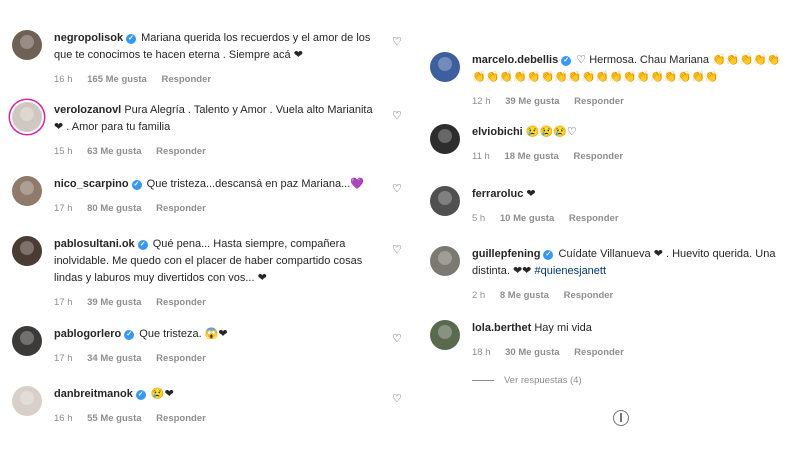 The width and height of the screenshot is (800, 449). Describe the element at coordinates (481, 156) in the screenshot. I see `comment-time: 11 h` at that location.